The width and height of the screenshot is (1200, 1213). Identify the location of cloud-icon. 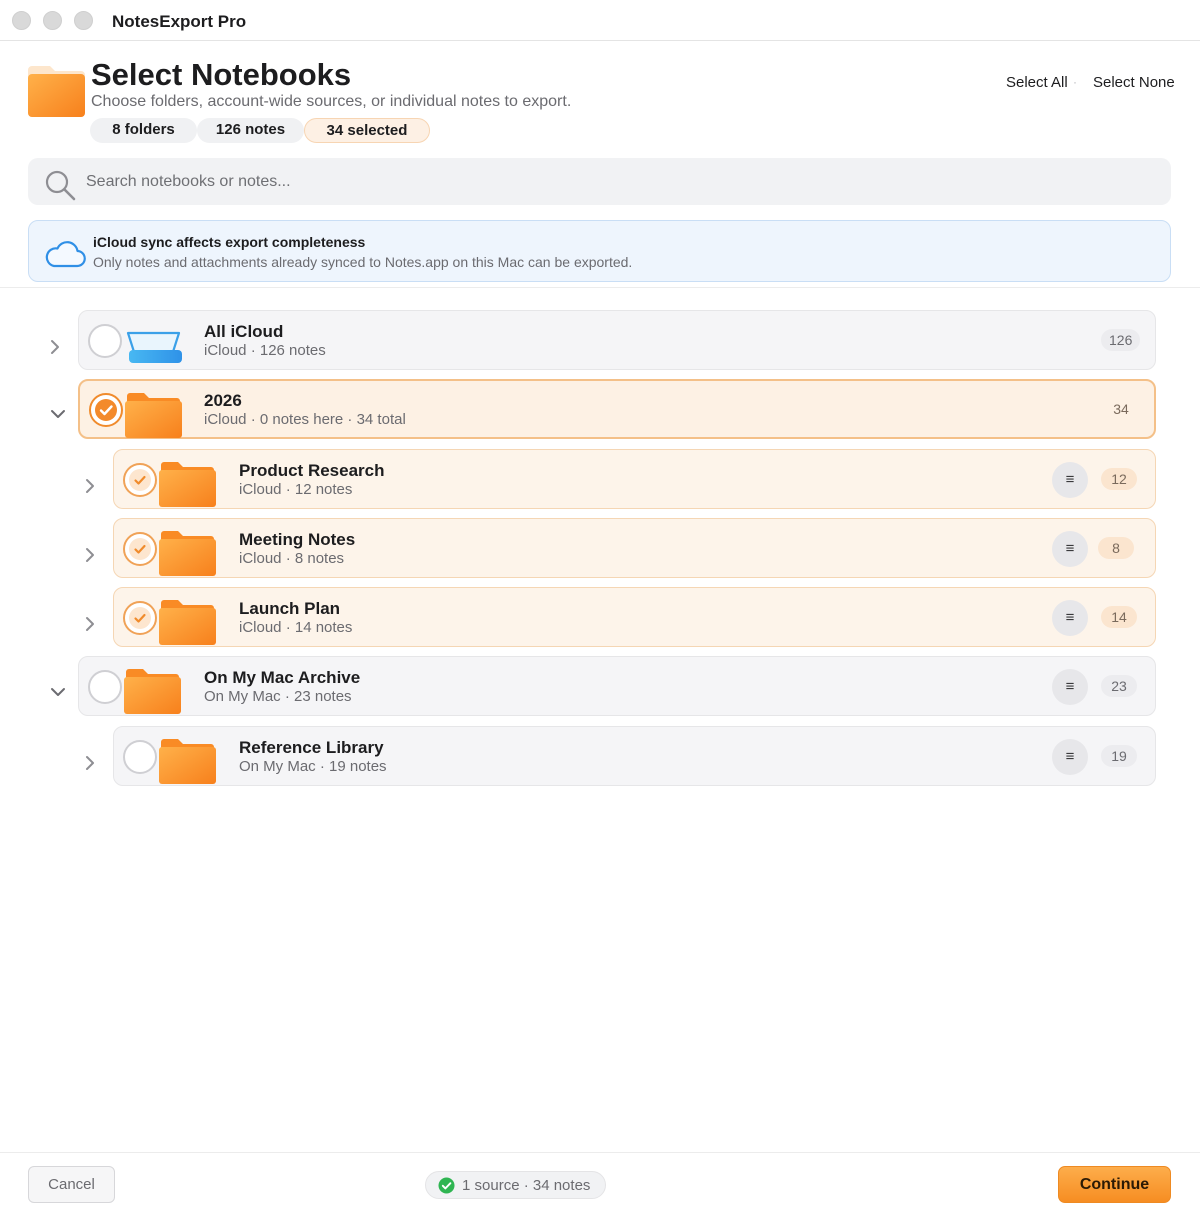
(65, 254).